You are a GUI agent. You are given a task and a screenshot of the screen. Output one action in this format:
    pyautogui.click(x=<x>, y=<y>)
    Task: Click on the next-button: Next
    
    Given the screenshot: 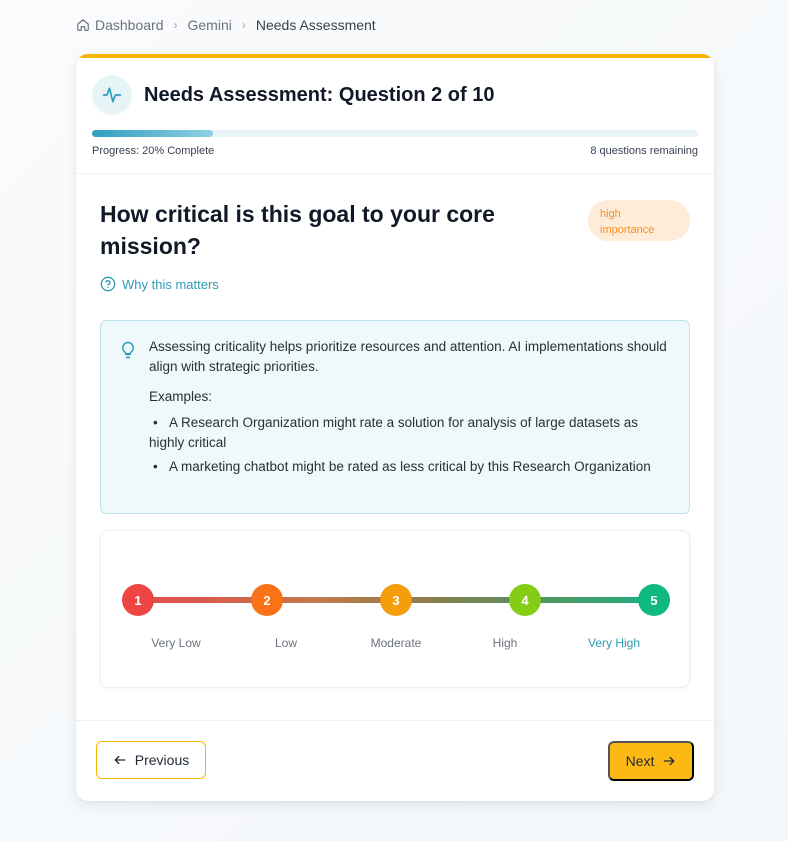 What is the action you would take?
    pyautogui.click(x=651, y=761)
    